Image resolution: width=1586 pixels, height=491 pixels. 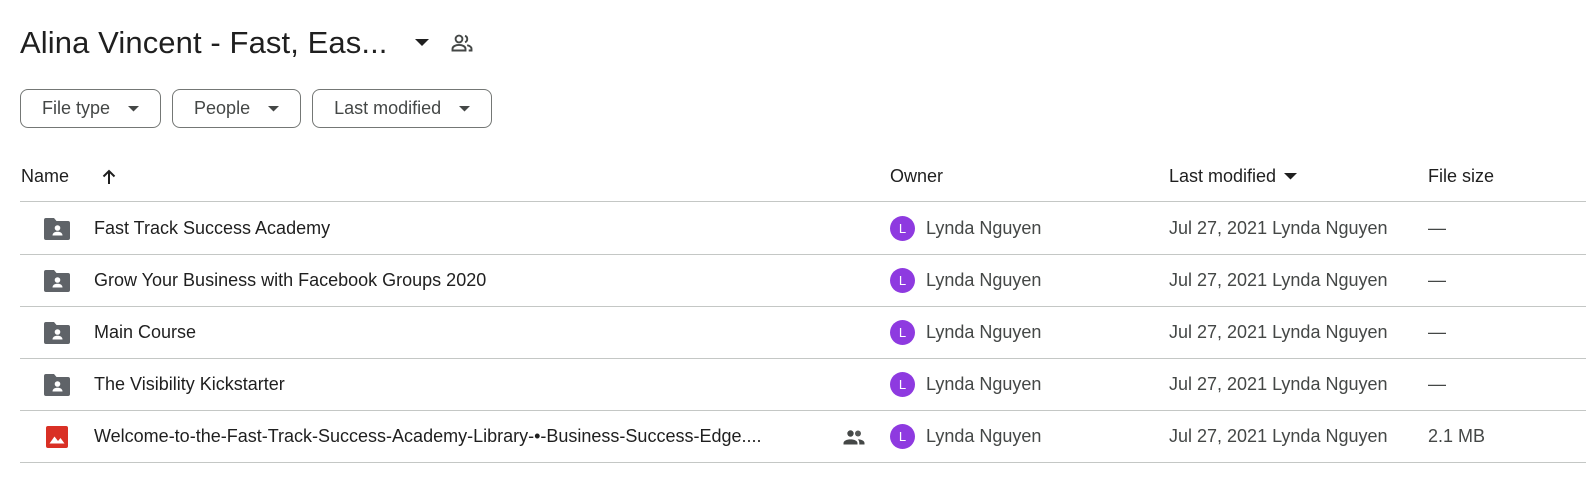 What do you see at coordinates (422, 43) in the screenshot?
I see `title-dropdown-icon` at bounding box center [422, 43].